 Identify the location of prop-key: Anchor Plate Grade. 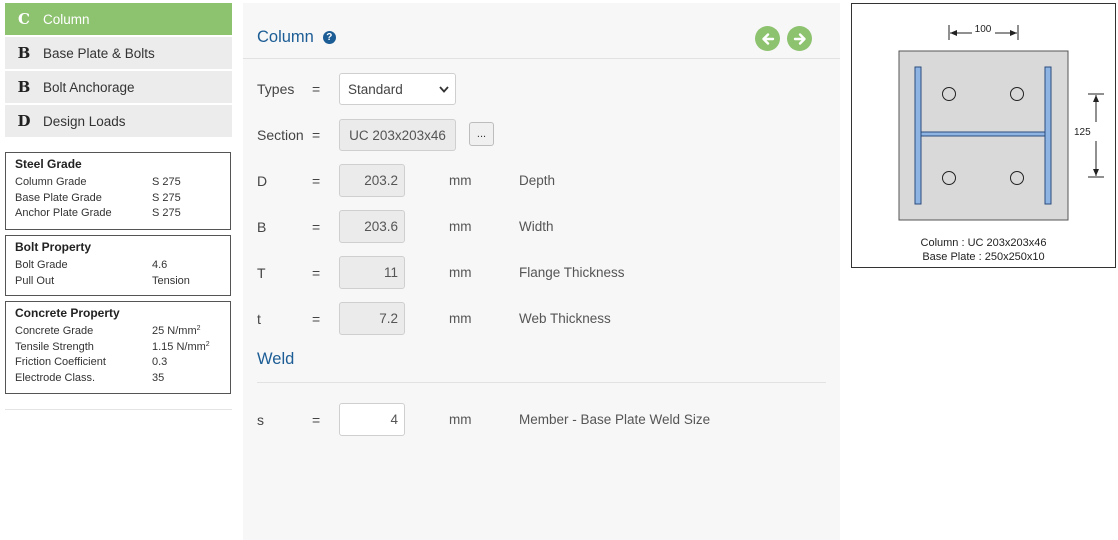
(63, 213).